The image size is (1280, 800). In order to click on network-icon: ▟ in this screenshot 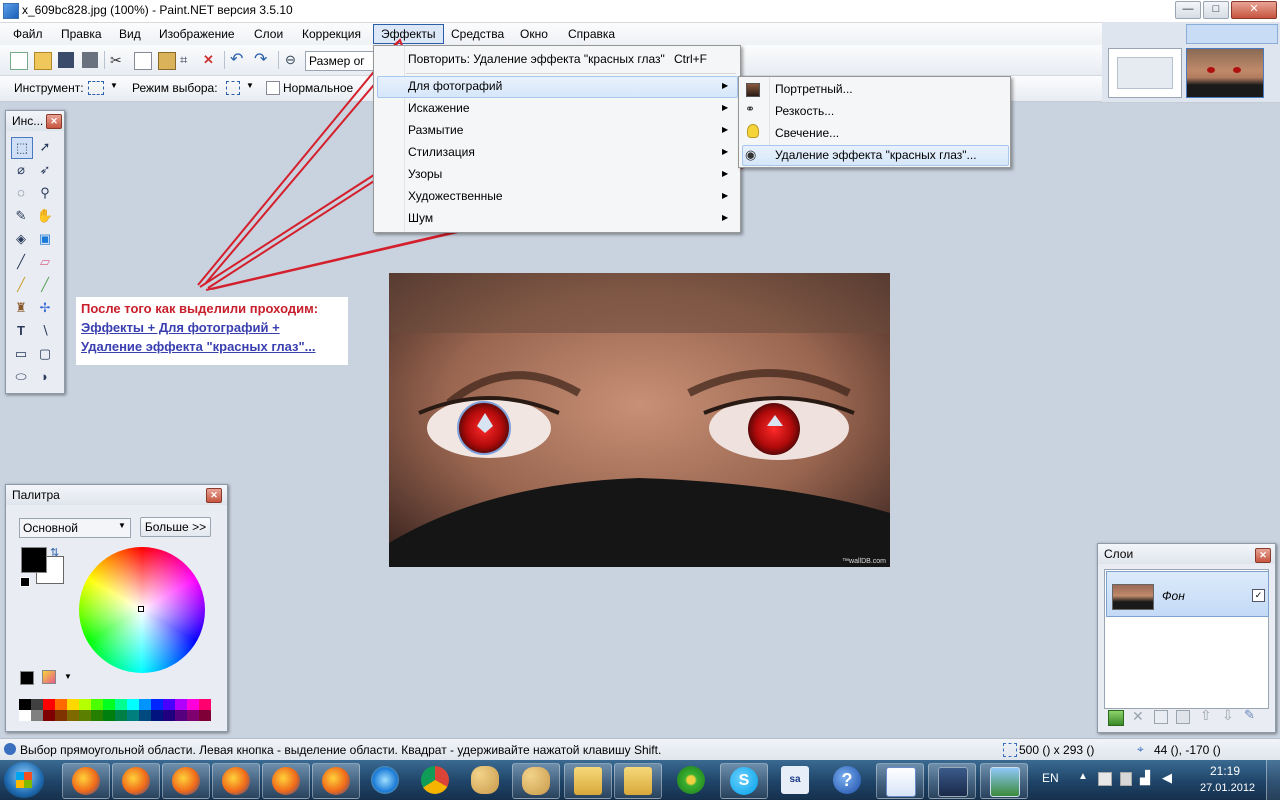, I will do `click(1145, 778)`.